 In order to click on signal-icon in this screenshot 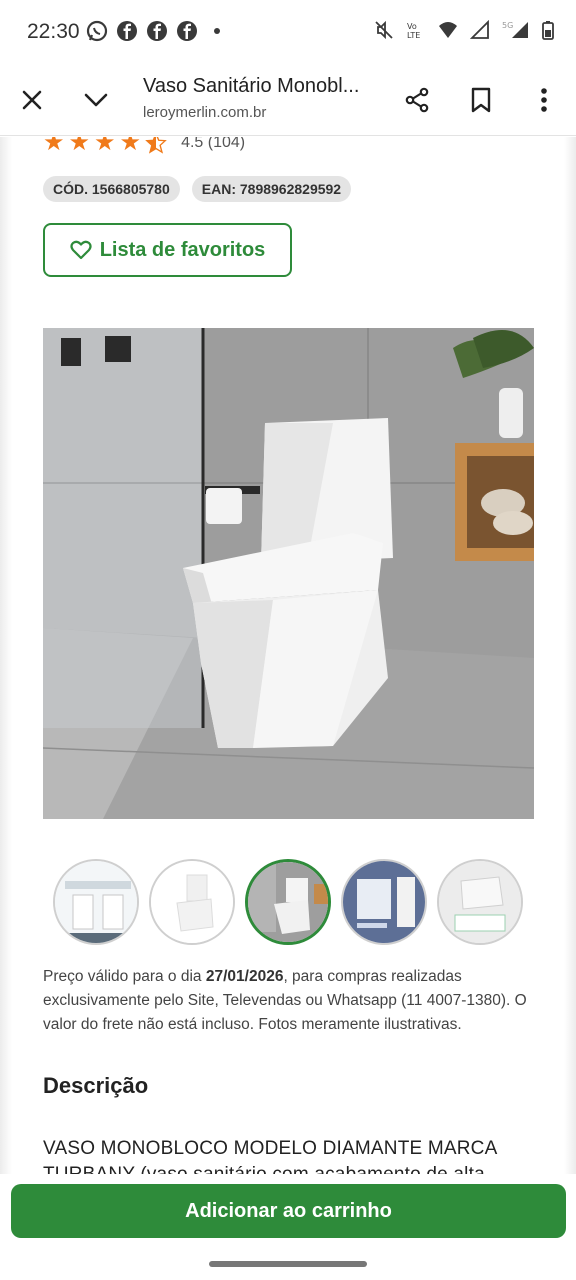, I will do `click(479, 29)`.